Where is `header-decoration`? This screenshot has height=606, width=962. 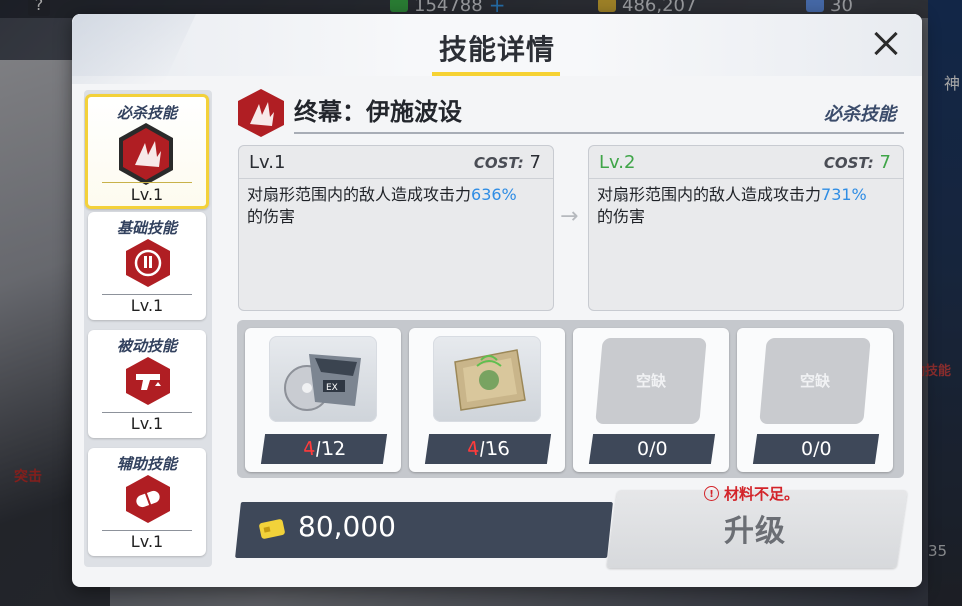 header-decoration is located at coordinates (136, 49).